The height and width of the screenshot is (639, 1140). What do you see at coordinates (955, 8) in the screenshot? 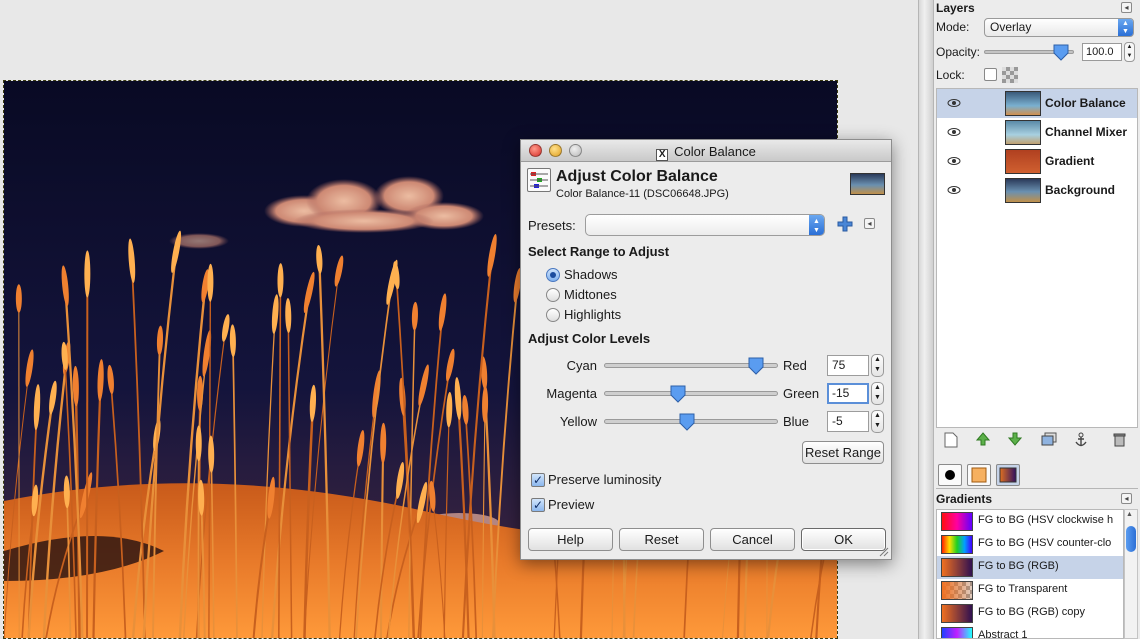
I see `layers-panel-title: Layers` at bounding box center [955, 8].